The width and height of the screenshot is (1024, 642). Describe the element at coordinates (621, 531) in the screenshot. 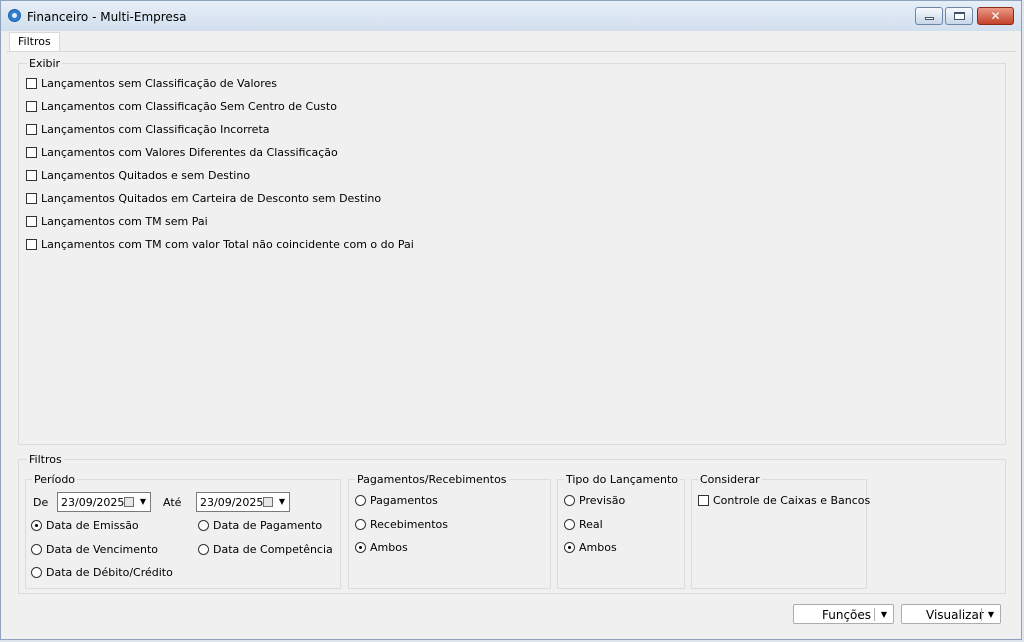

I see `tipo-lancamento-group: Tipo do Lançamento Previsão Real Ambos` at that location.